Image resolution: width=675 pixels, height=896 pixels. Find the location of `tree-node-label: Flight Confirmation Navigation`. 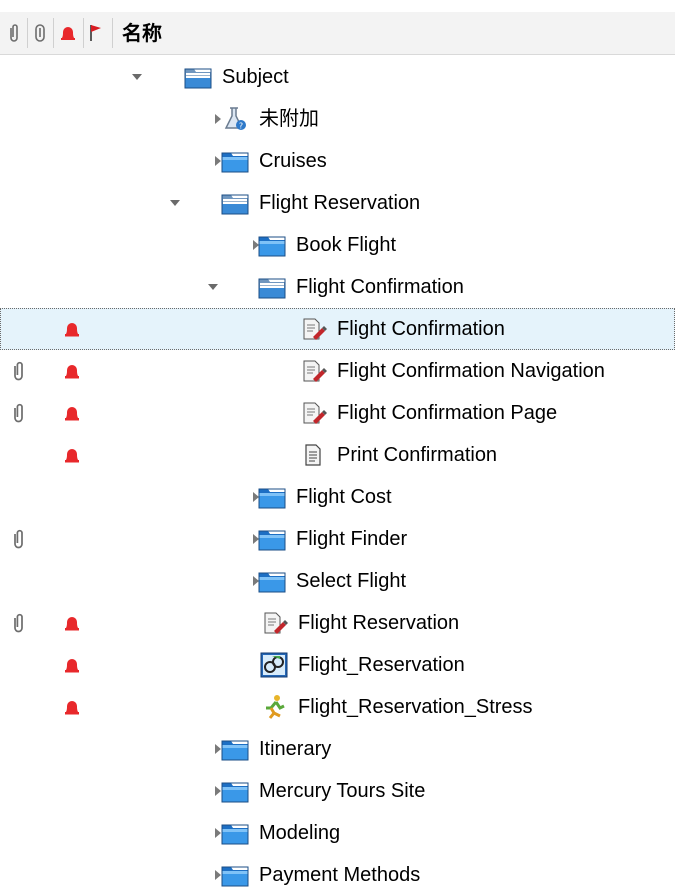

tree-node-label: Flight Confirmation Navigation is located at coordinates (471, 371).